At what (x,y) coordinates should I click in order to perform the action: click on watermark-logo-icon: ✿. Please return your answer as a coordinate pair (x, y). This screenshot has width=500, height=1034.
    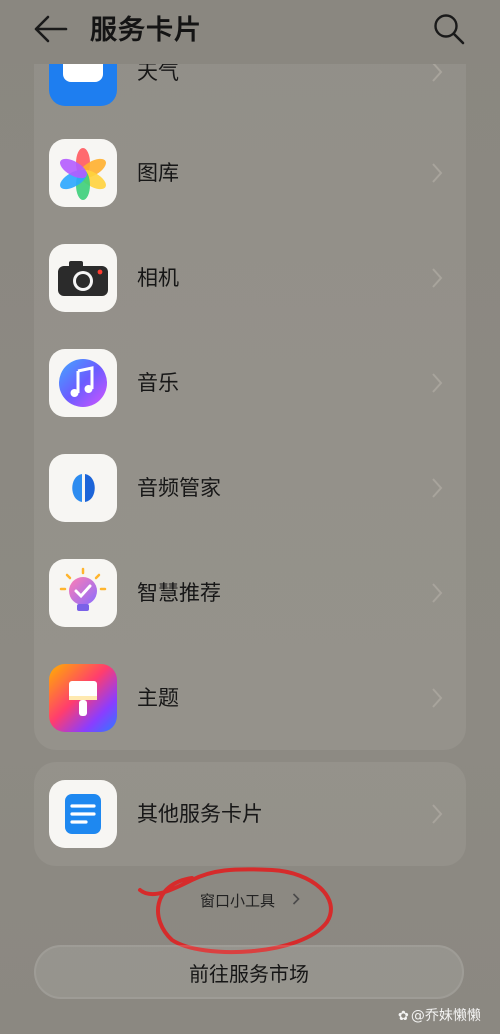
    Looking at the image, I should click on (403, 1016).